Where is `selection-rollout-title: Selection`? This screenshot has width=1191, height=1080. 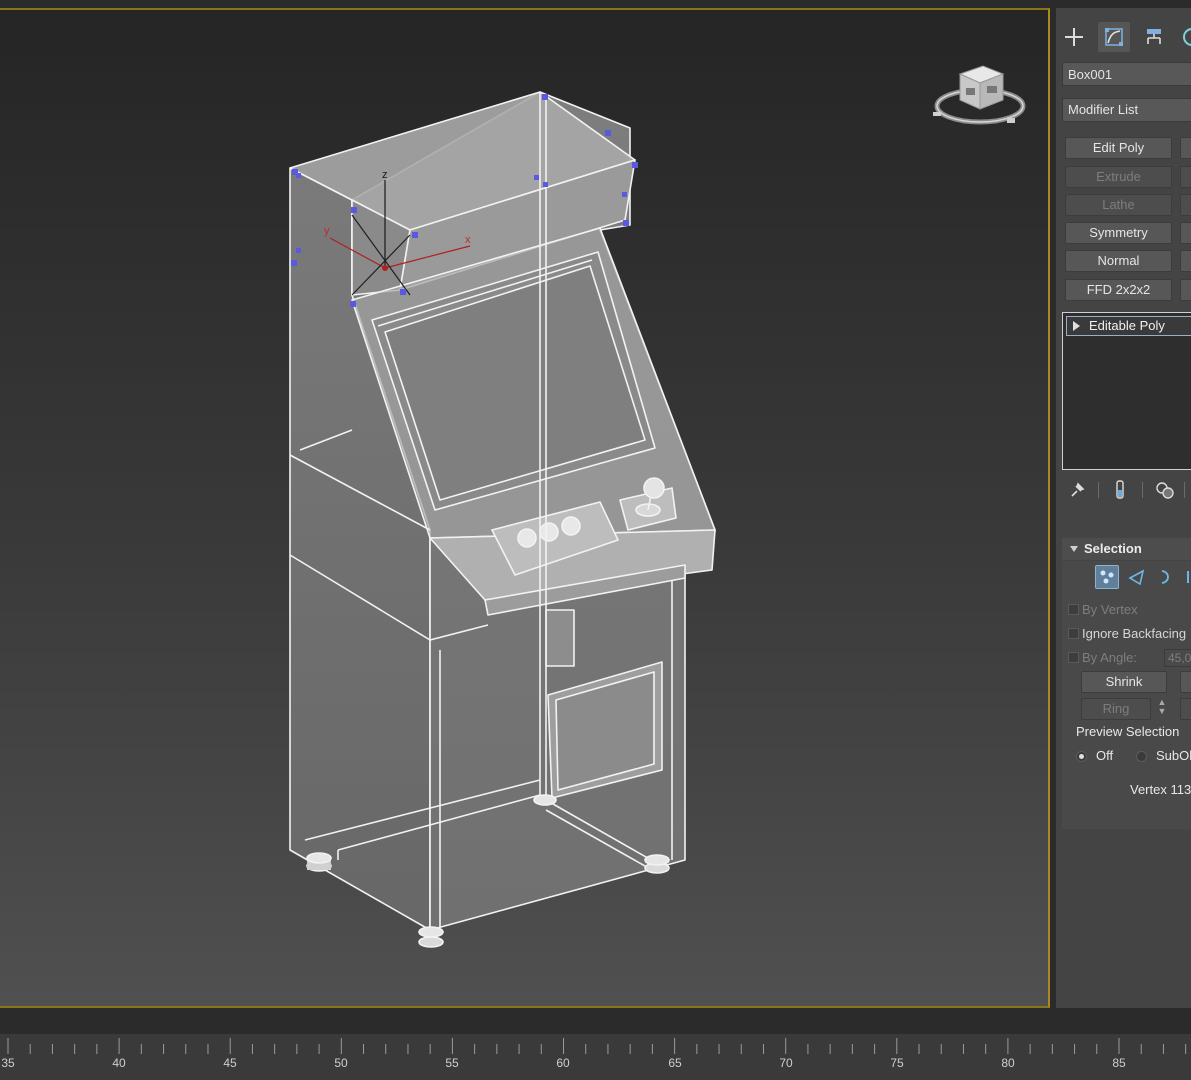 selection-rollout-title: Selection is located at coordinates (1113, 548).